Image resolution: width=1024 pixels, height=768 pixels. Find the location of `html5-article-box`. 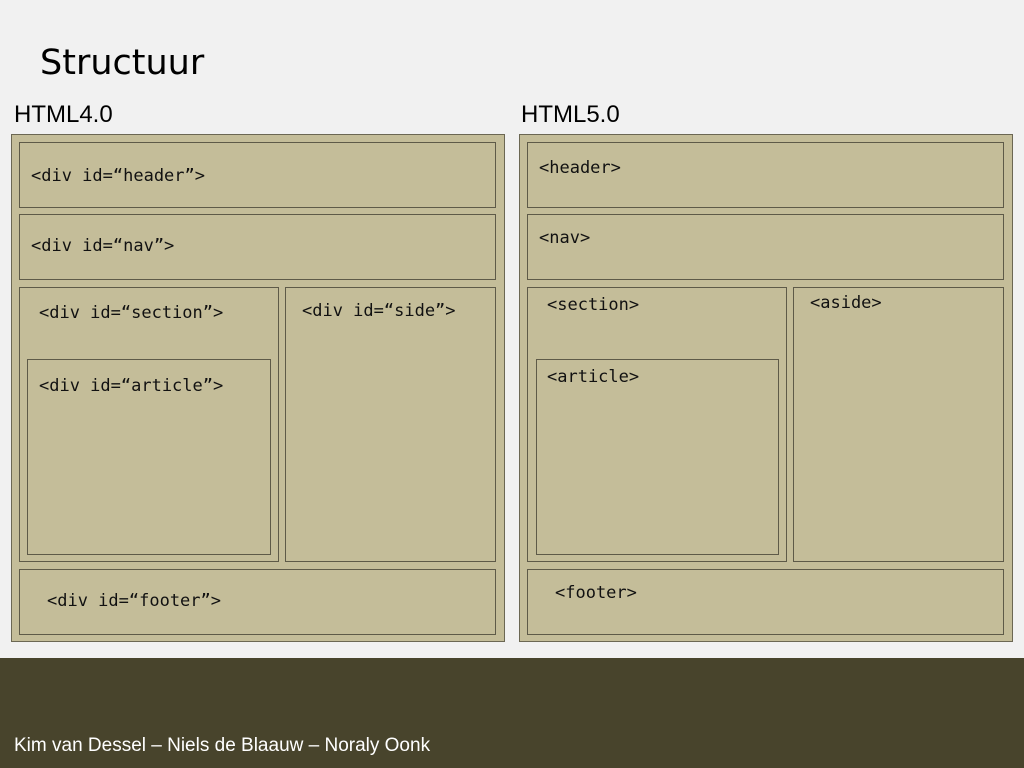

html5-article-box is located at coordinates (657, 457).